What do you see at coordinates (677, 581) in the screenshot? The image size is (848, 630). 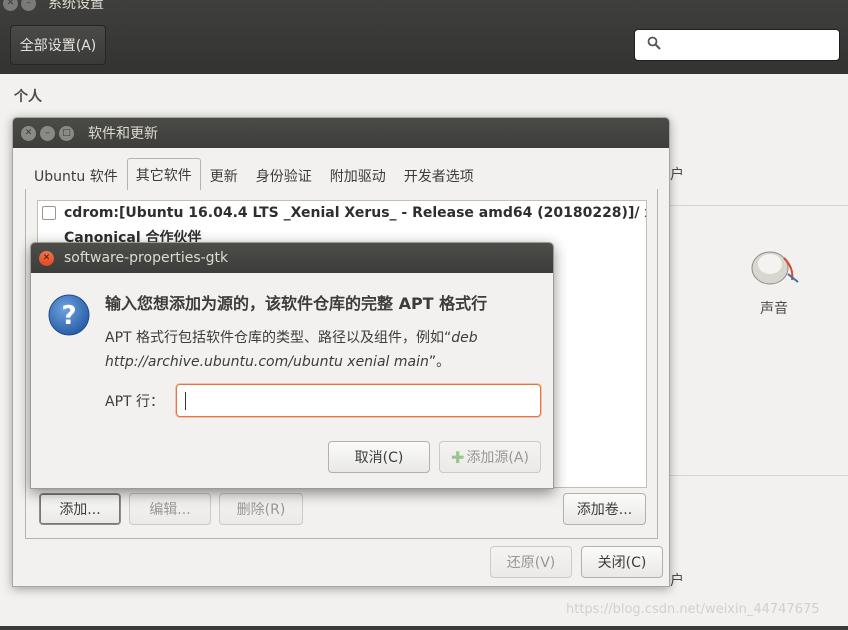 I see `user-label-partial: 户` at bounding box center [677, 581].